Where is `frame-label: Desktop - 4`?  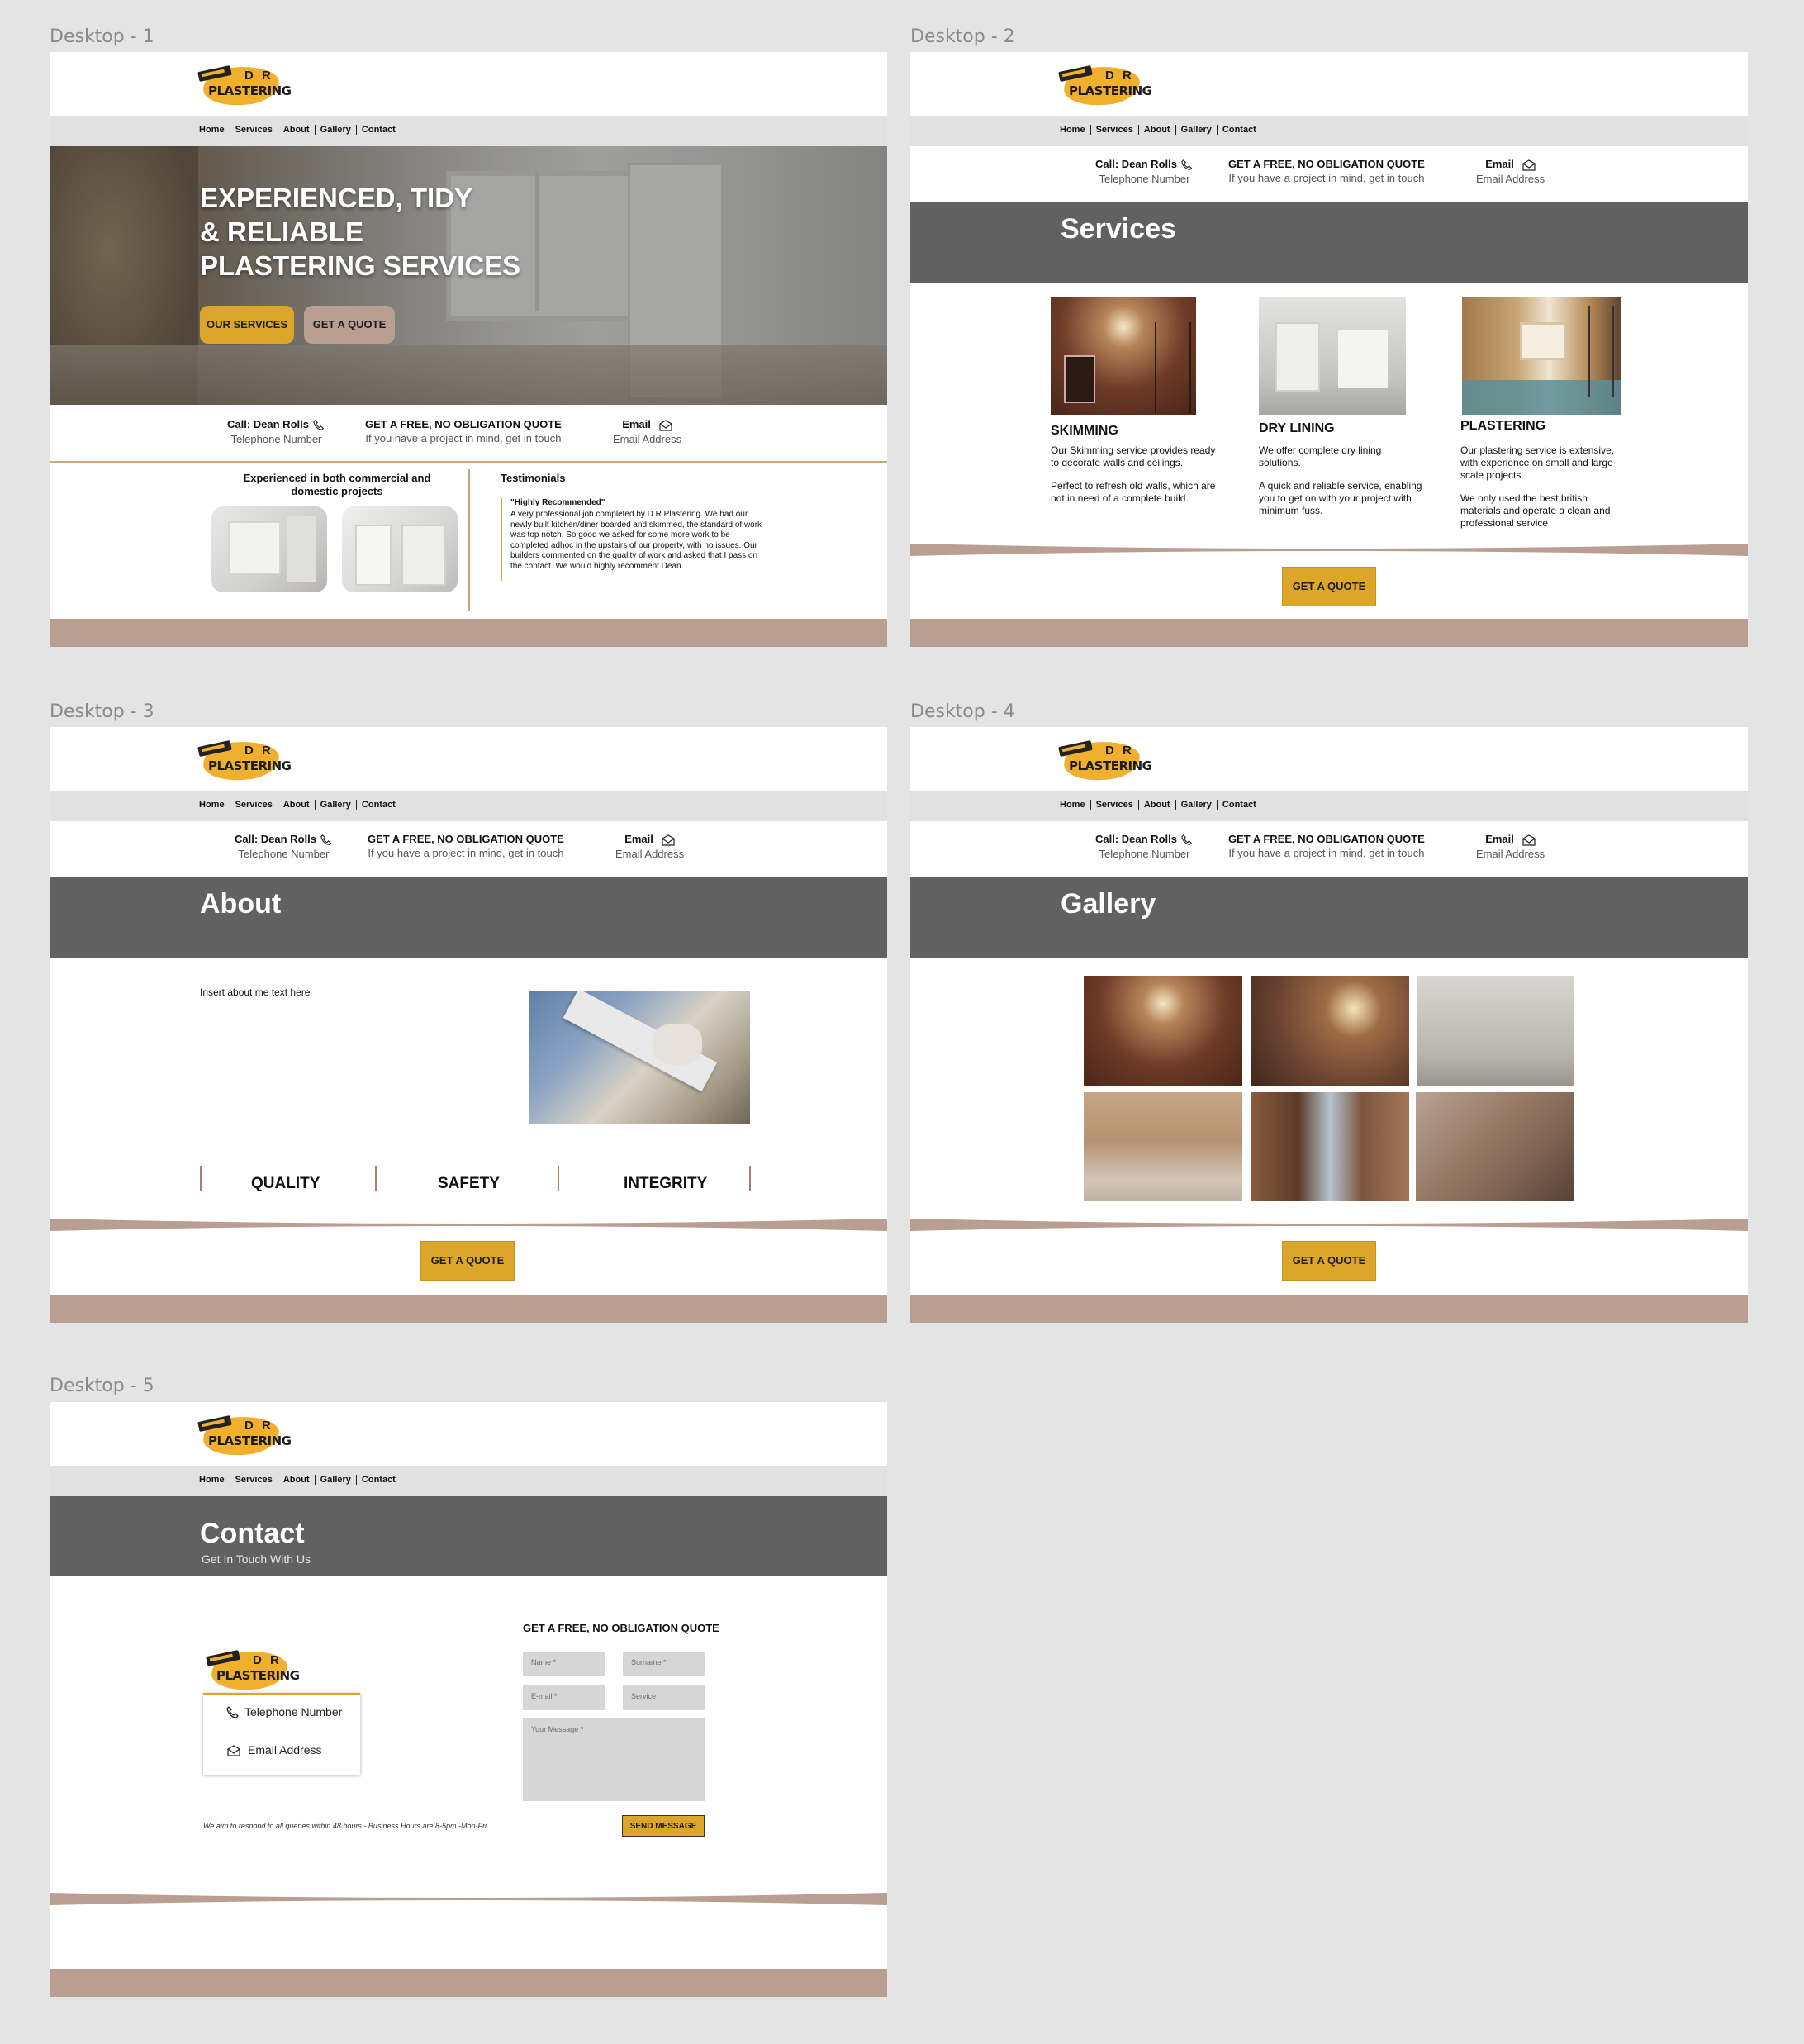 frame-label: Desktop - 4 is located at coordinates (962, 711).